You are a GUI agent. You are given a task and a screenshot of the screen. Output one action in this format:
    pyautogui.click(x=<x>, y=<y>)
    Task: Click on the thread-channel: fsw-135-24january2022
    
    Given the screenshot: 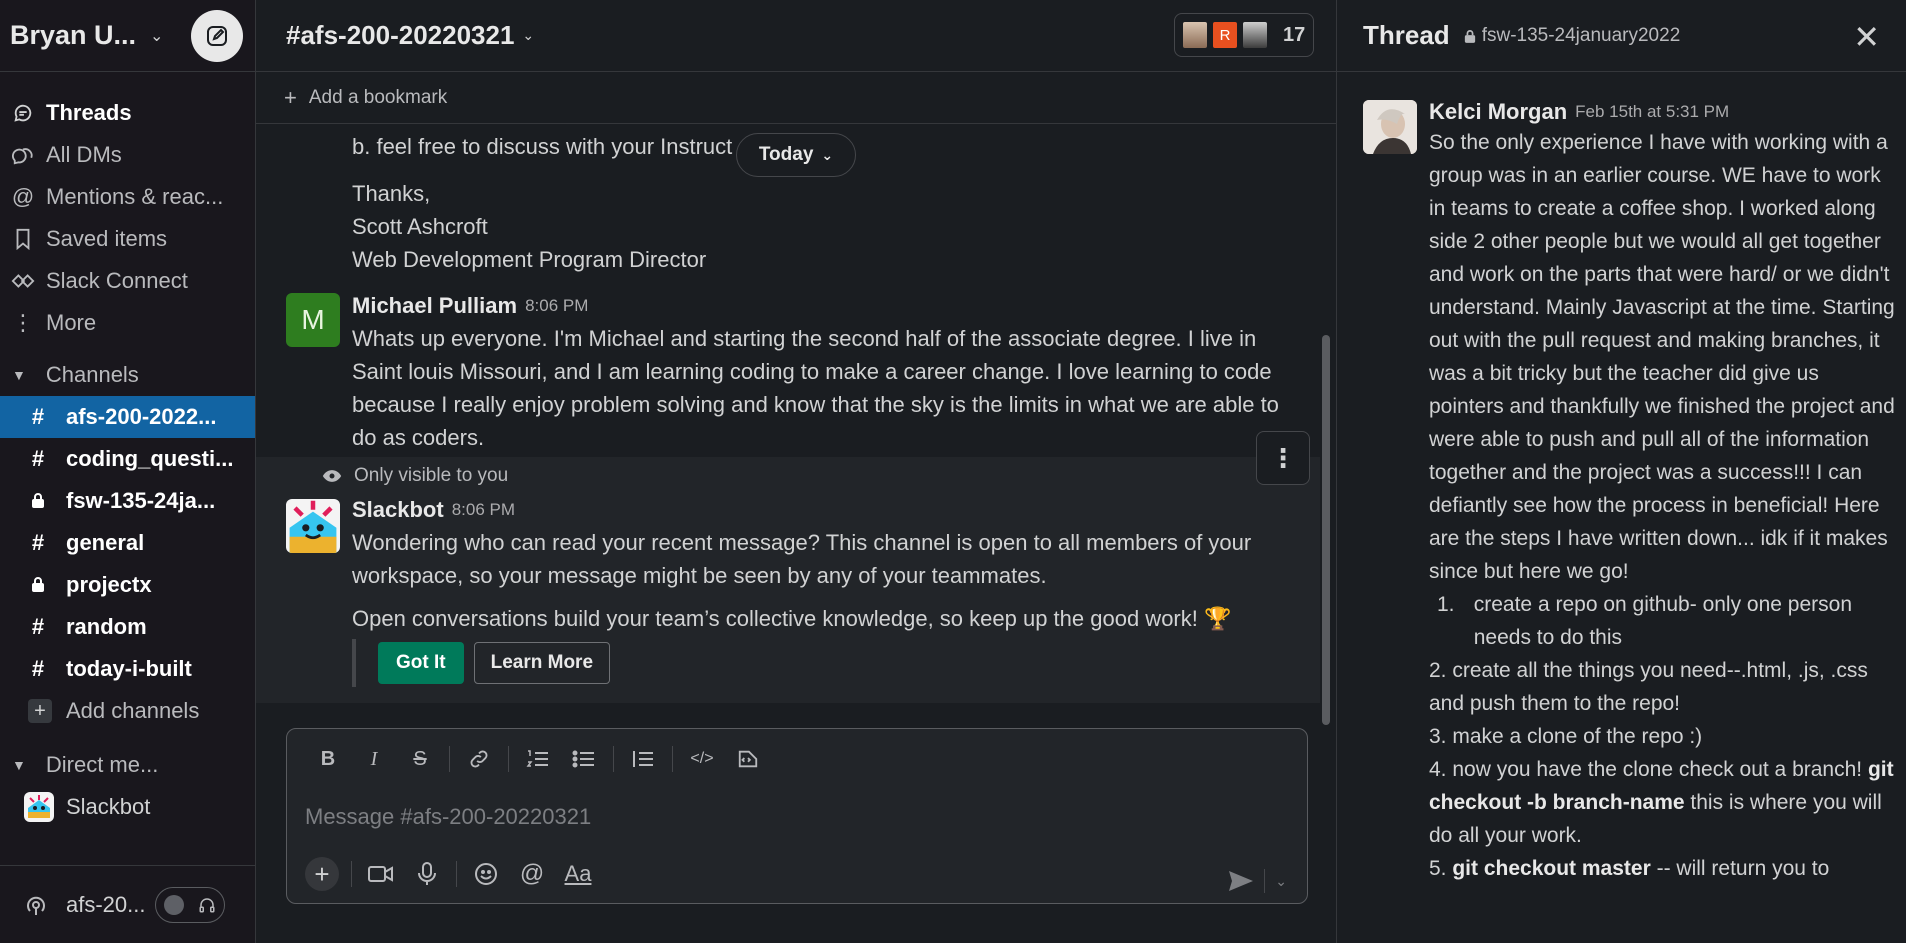 What is the action you would take?
    pyautogui.click(x=1572, y=35)
    